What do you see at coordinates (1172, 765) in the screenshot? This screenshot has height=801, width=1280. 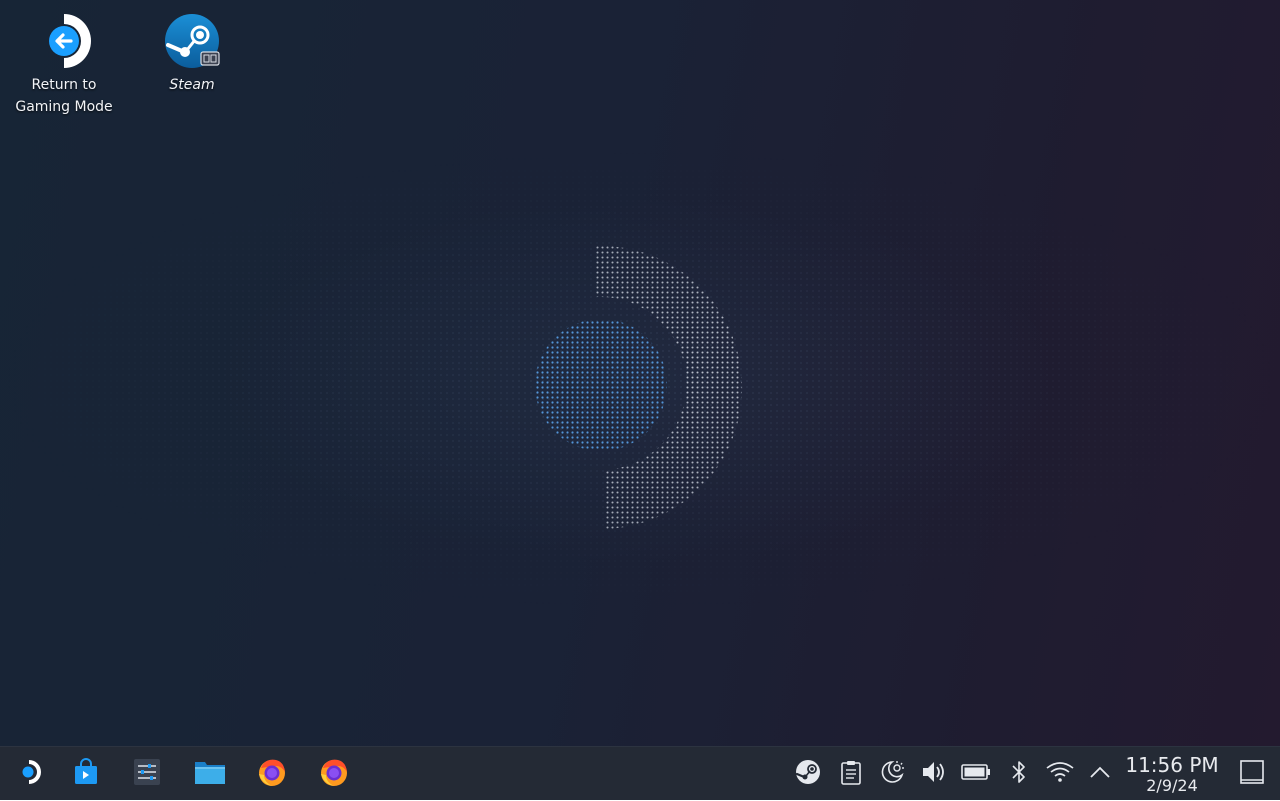 I see `clock-time: 11:56 PM` at bounding box center [1172, 765].